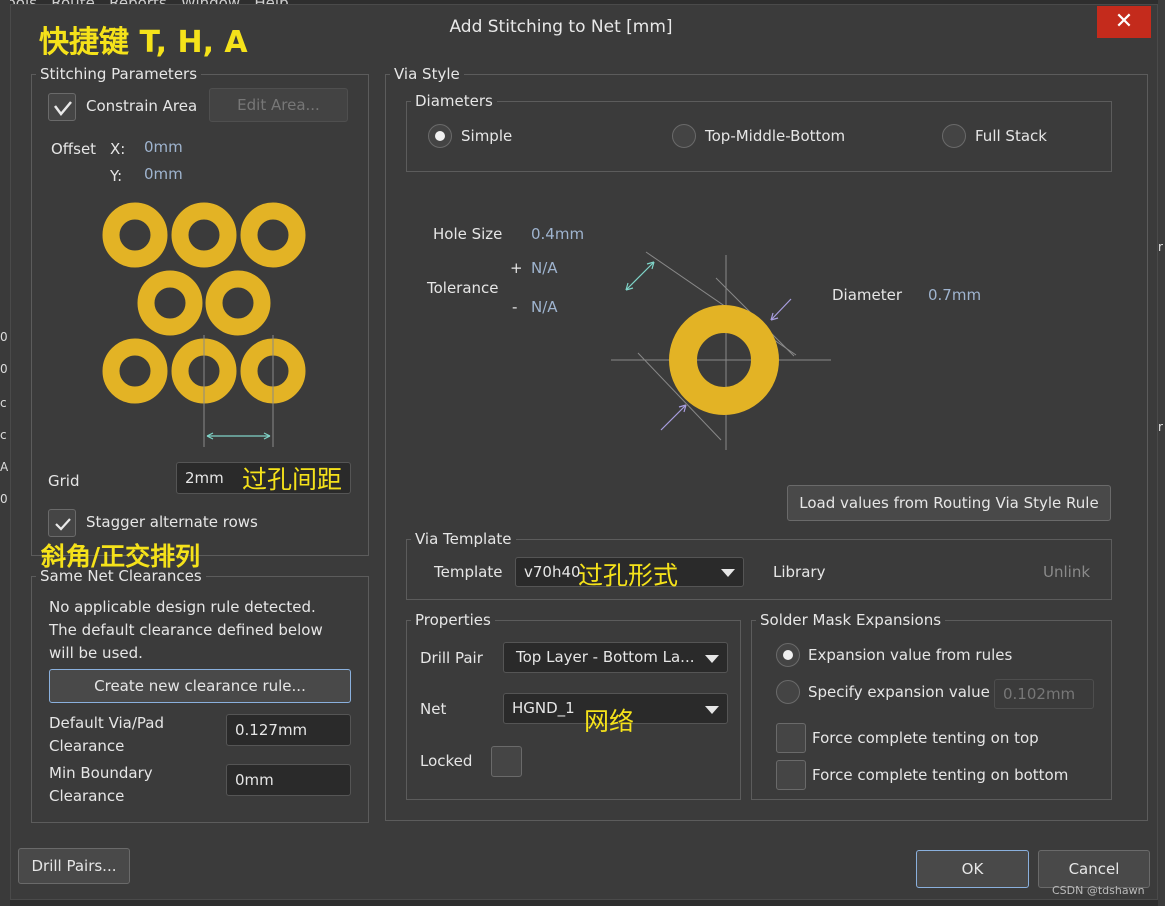 This screenshot has width=1165, height=906. I want to click on stagger-annotation: 斜角/正交排列, so click(121, 556).